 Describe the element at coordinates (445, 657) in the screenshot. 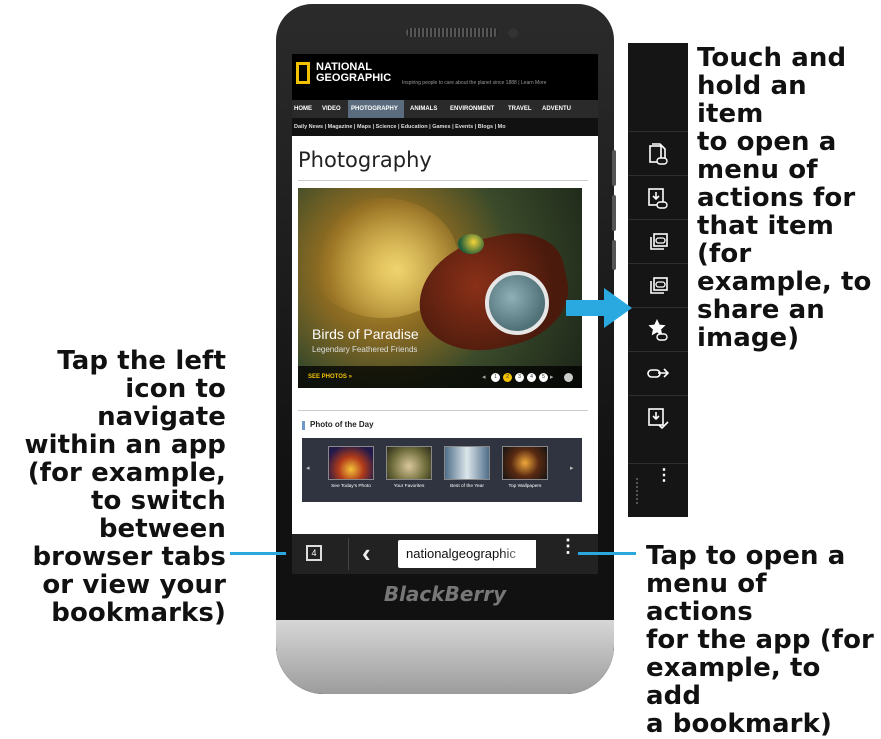

I see `phone-chin` at that location.